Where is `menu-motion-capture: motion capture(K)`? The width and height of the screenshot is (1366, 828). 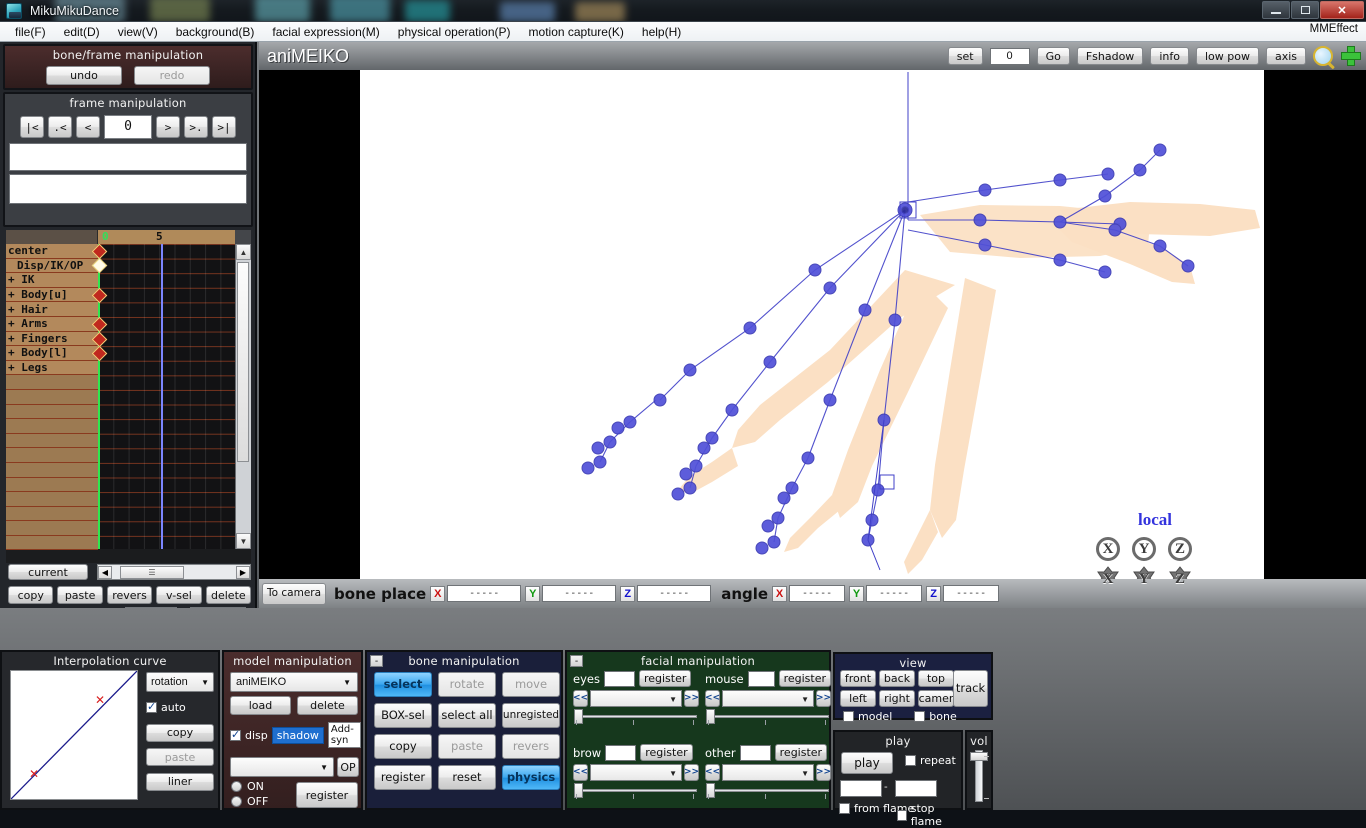
menu-motion-capture: motion capture(K) is located at coordinates (576, 32).